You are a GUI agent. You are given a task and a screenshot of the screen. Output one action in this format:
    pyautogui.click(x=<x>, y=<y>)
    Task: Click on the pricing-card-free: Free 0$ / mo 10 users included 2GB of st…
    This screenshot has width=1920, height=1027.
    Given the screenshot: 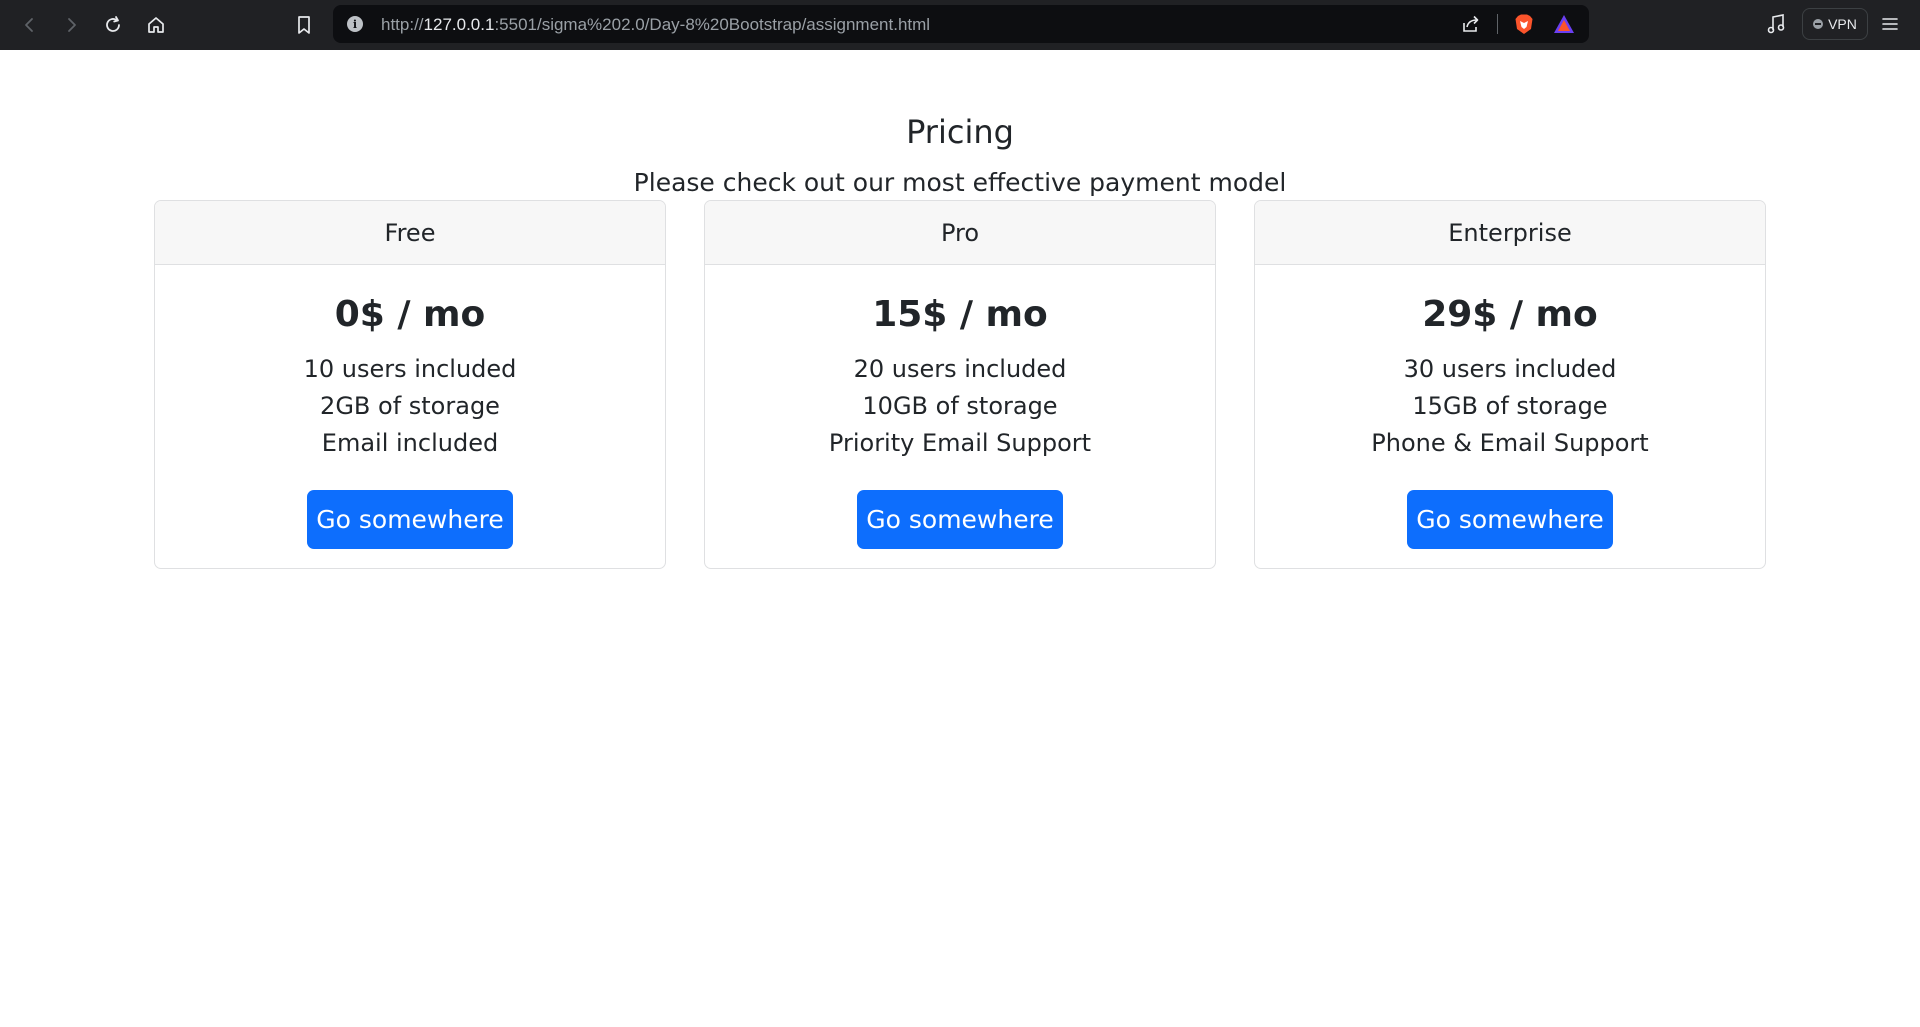 What is the action you would take?
    pyautogui.click(x=410, y=384)
    